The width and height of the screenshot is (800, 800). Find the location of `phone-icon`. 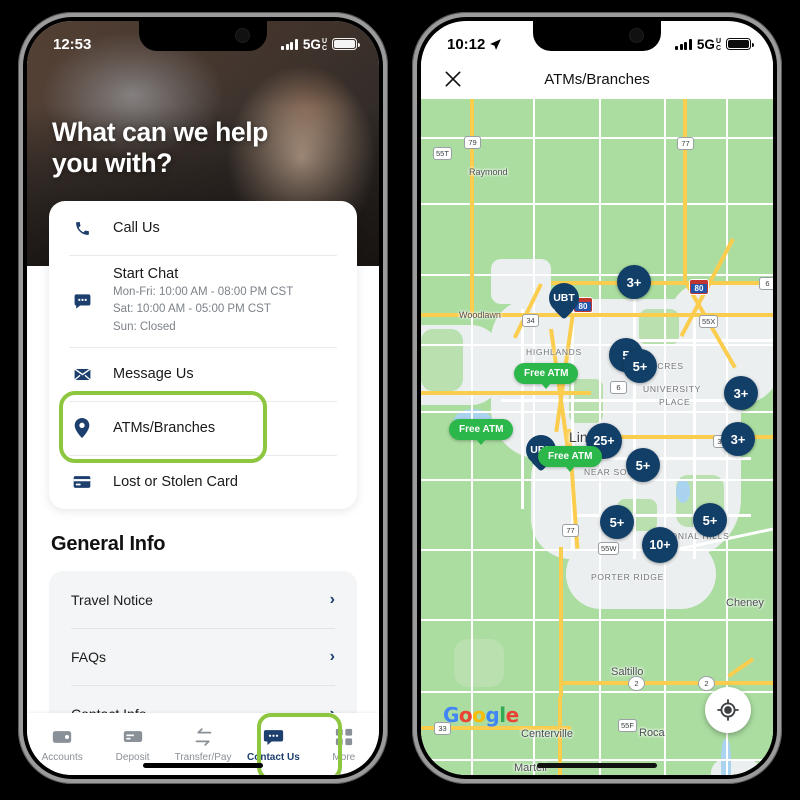

phone-icon is located at coordinates (82, 228).